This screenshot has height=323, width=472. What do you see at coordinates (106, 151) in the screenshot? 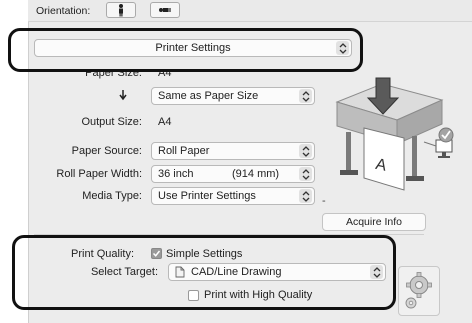
I see `paper-source-label: Paper Source:` at bounding box center [106, 151].